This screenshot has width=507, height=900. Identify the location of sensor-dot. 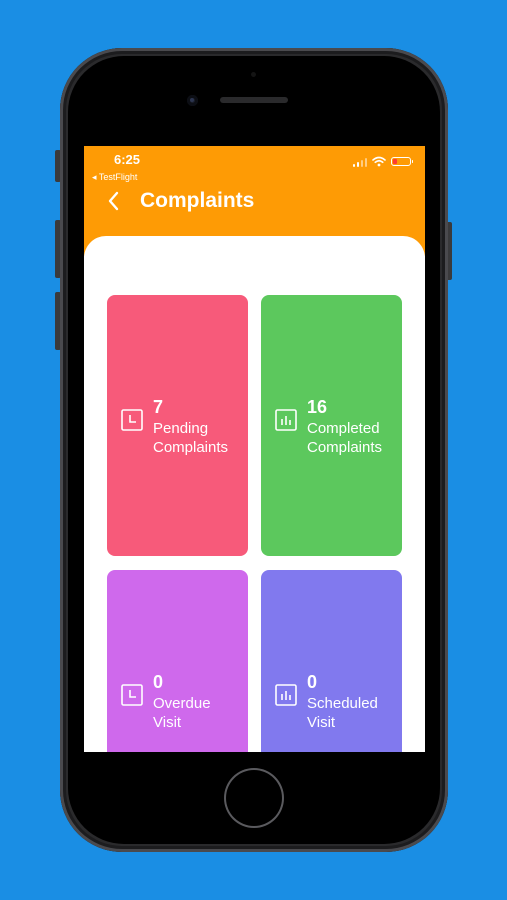
(253, 74).